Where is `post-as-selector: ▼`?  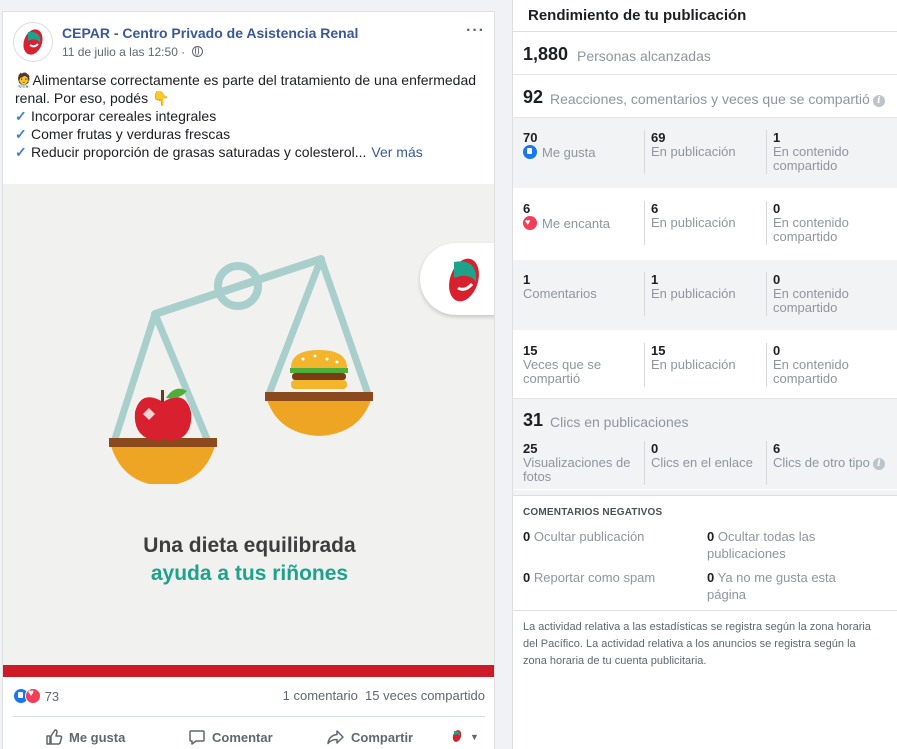 post-as-selector: ▼ is located at coordinates (464, 736).